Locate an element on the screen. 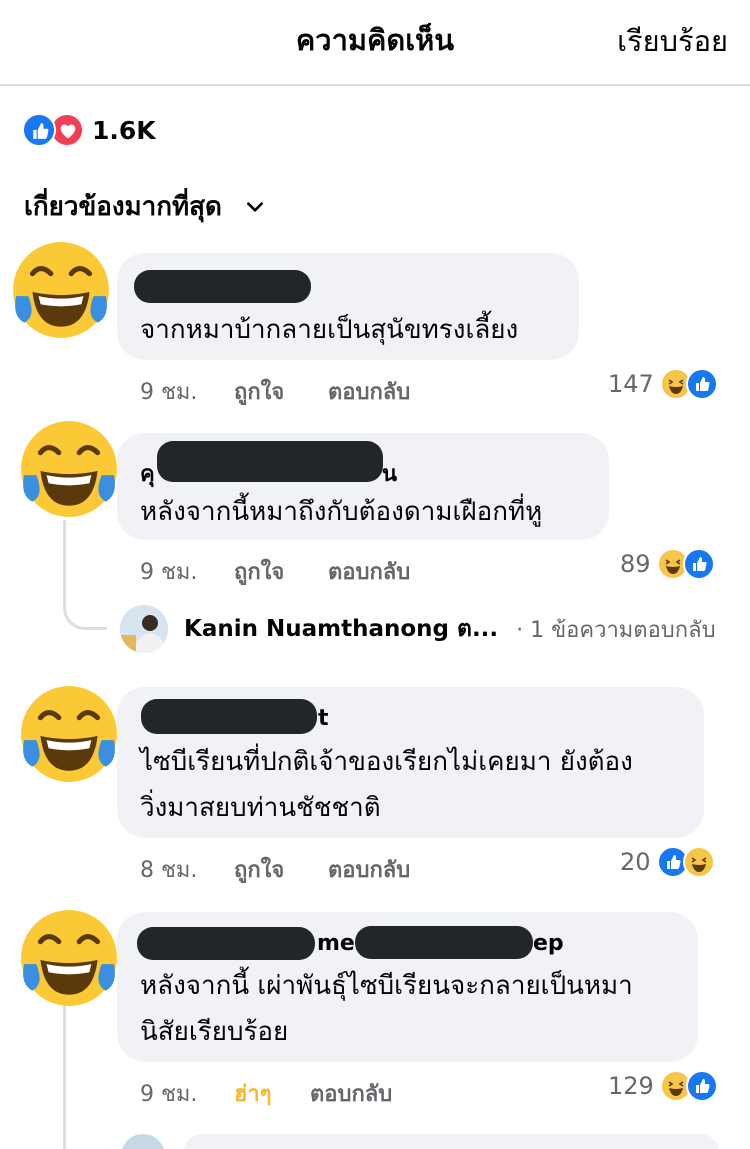  haha-icon is located at coordinates (698, 862).